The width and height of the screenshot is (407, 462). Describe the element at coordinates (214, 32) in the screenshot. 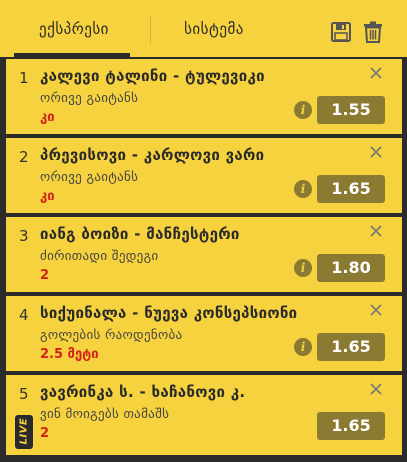

I see `tab-system: სისტემა` at that location.